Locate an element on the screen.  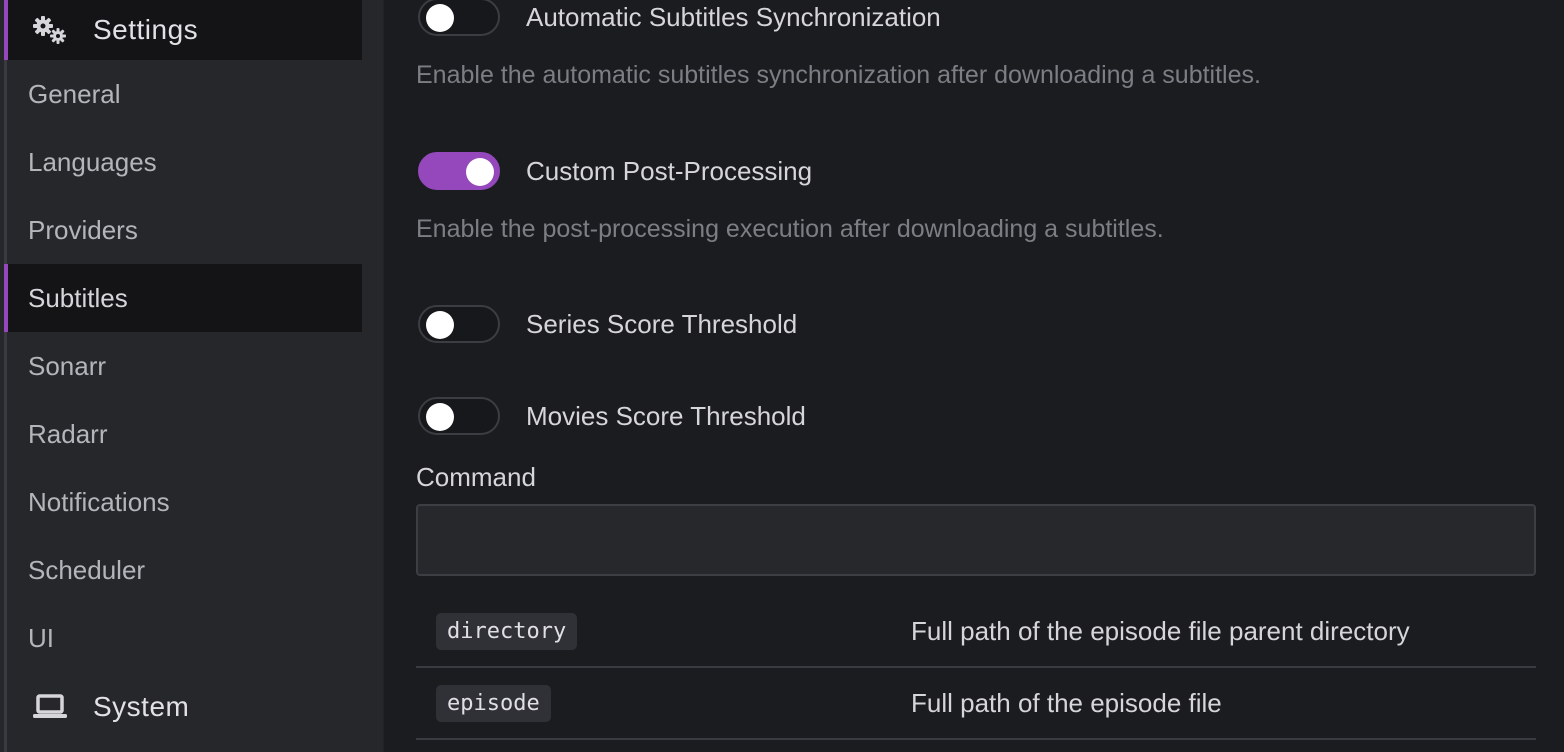
command-input is located at coordinates (976, 540).